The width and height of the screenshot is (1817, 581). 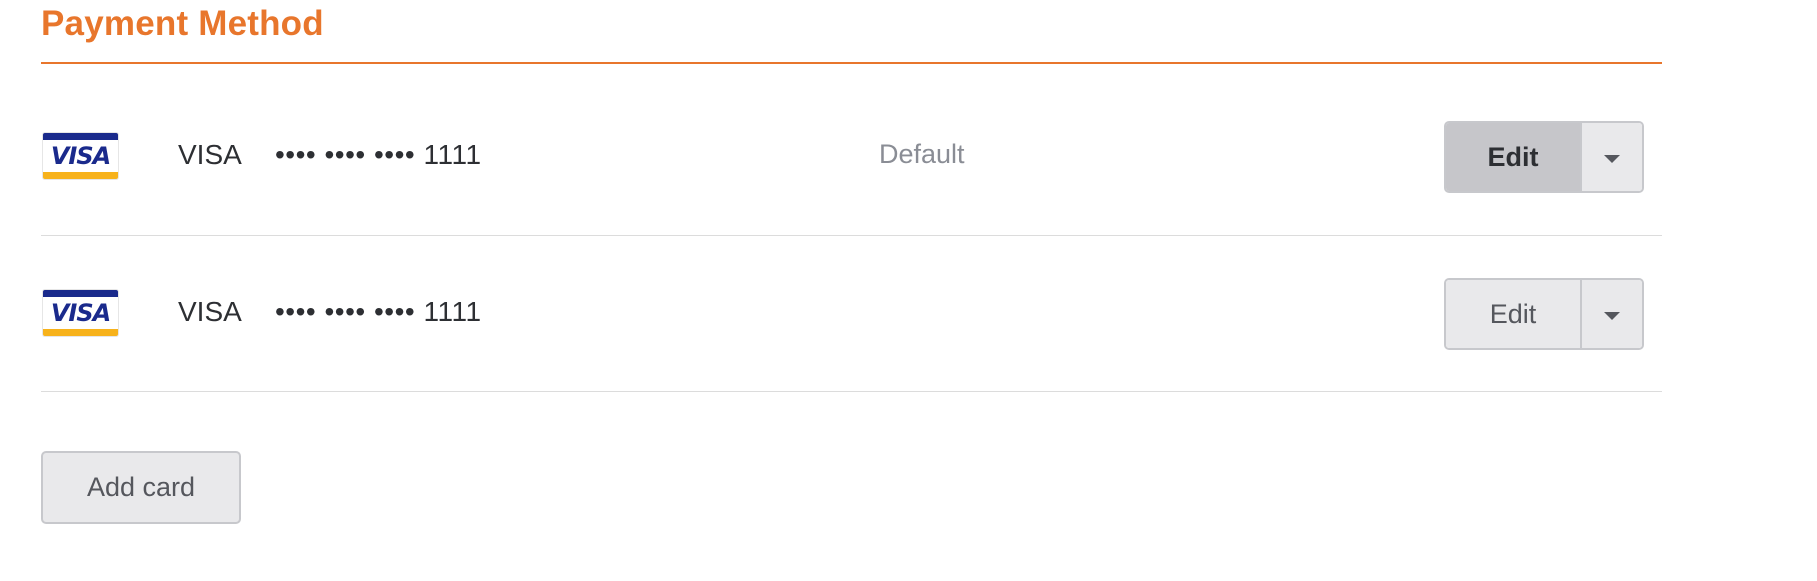 What do you see at coordinates (141, 487) in the screenshot?
I see `add-card-button: Add card` at bounding box center [141, 487].